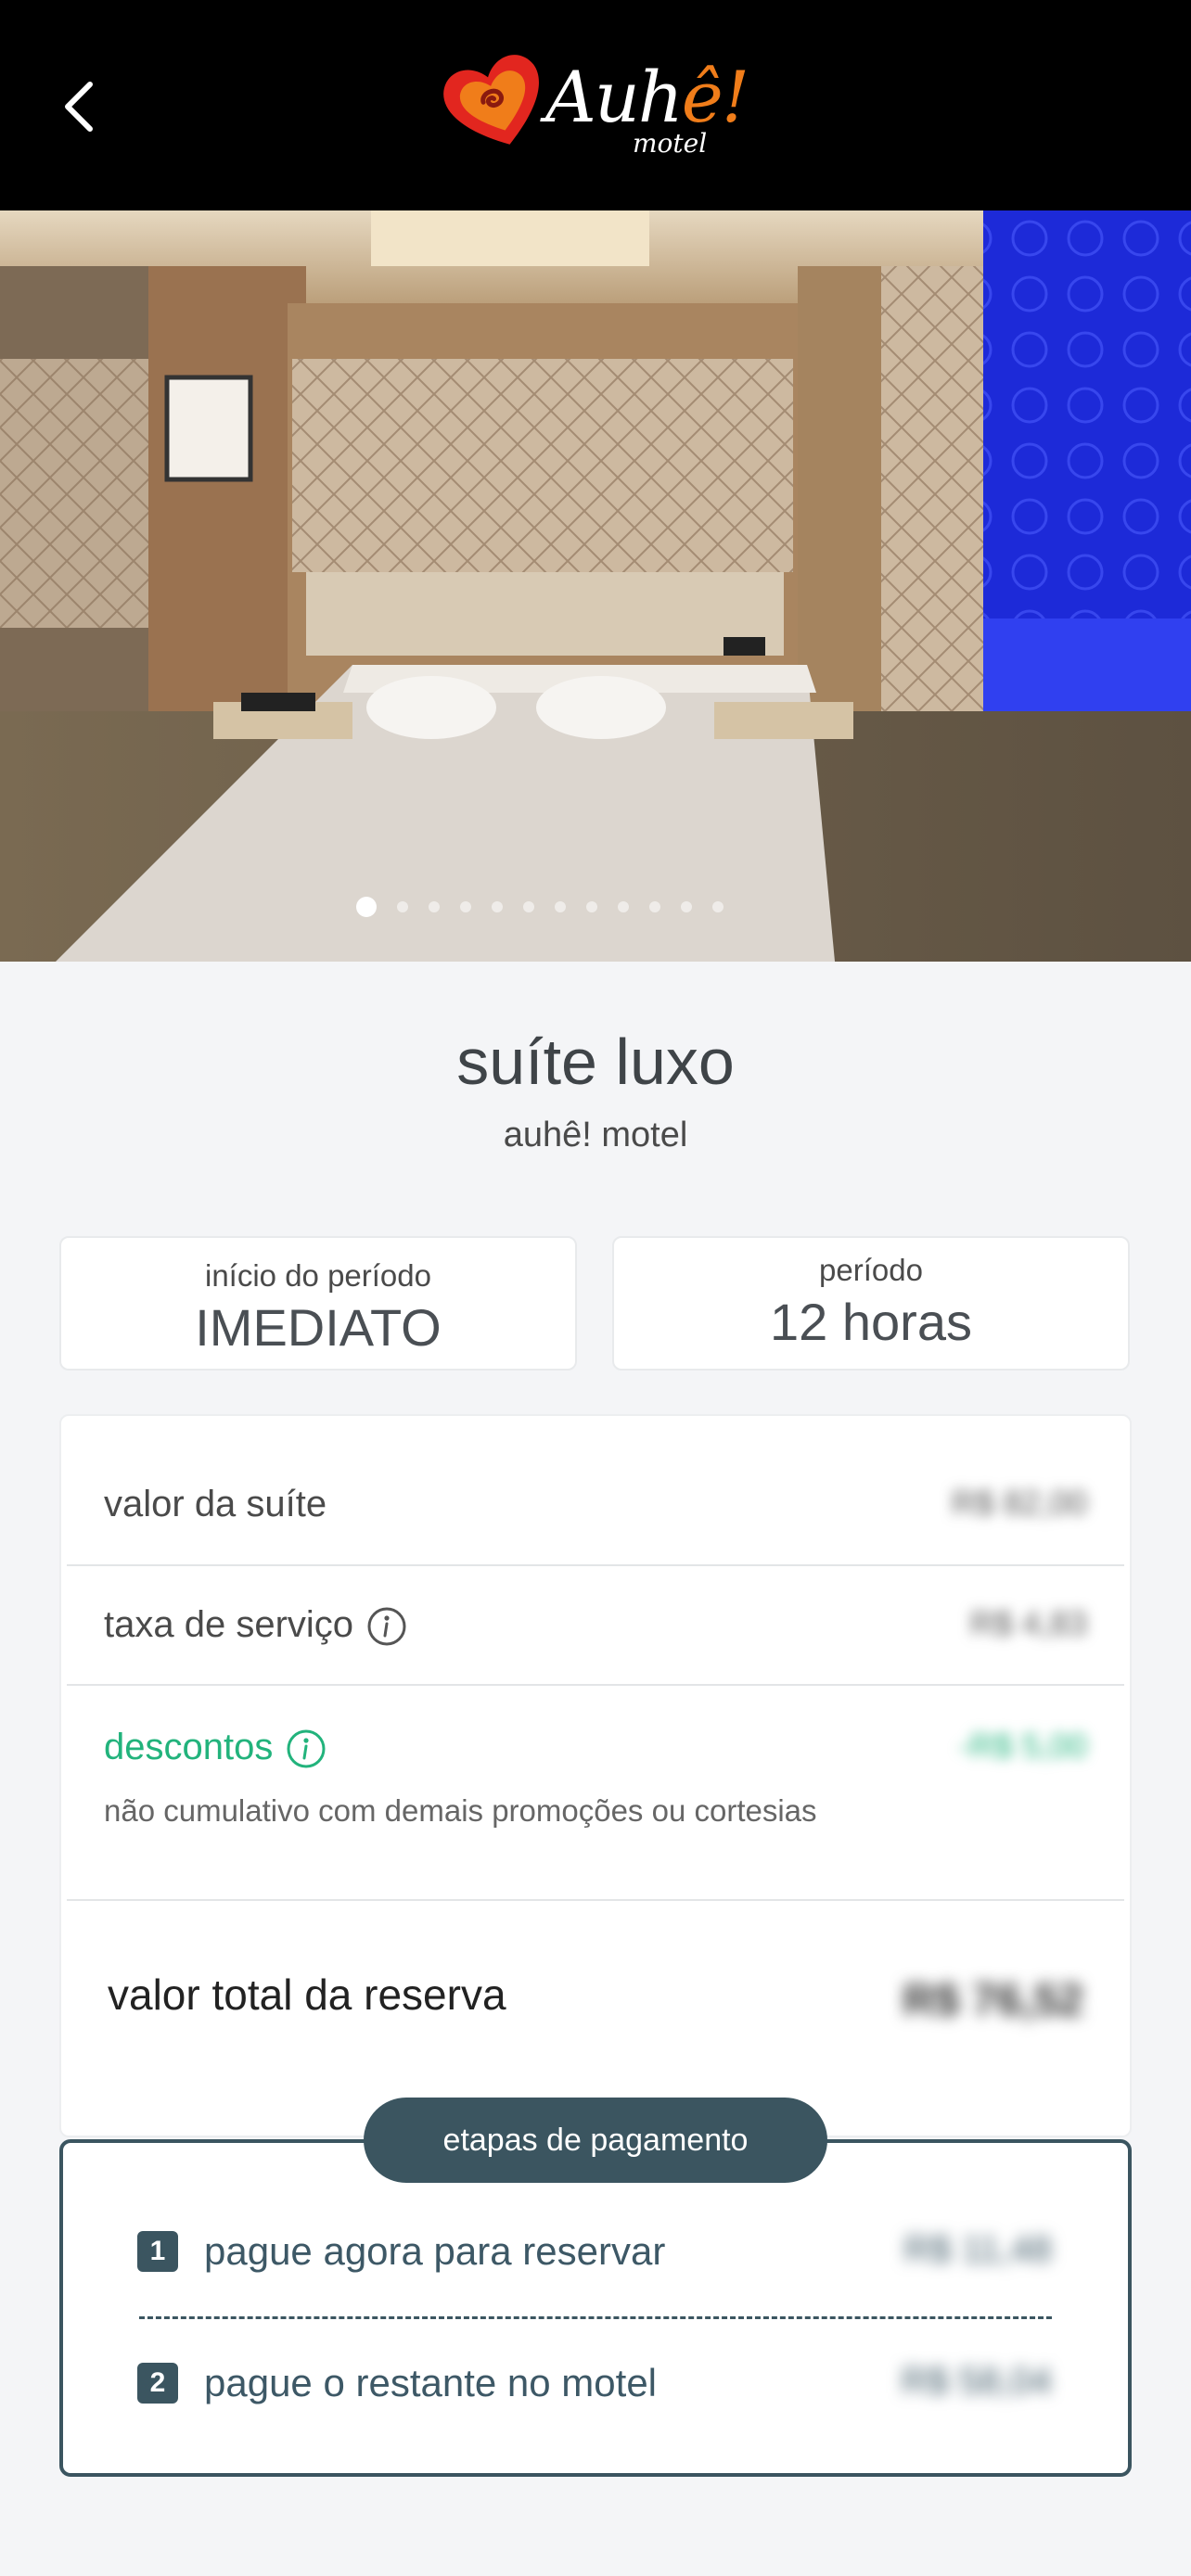 The image size is (1191, 2576). What do you see at coordinates (318, 1327) in the screenshot?
I see `period-start-value: IMEDIATO` at bounding box center [318, 1327].